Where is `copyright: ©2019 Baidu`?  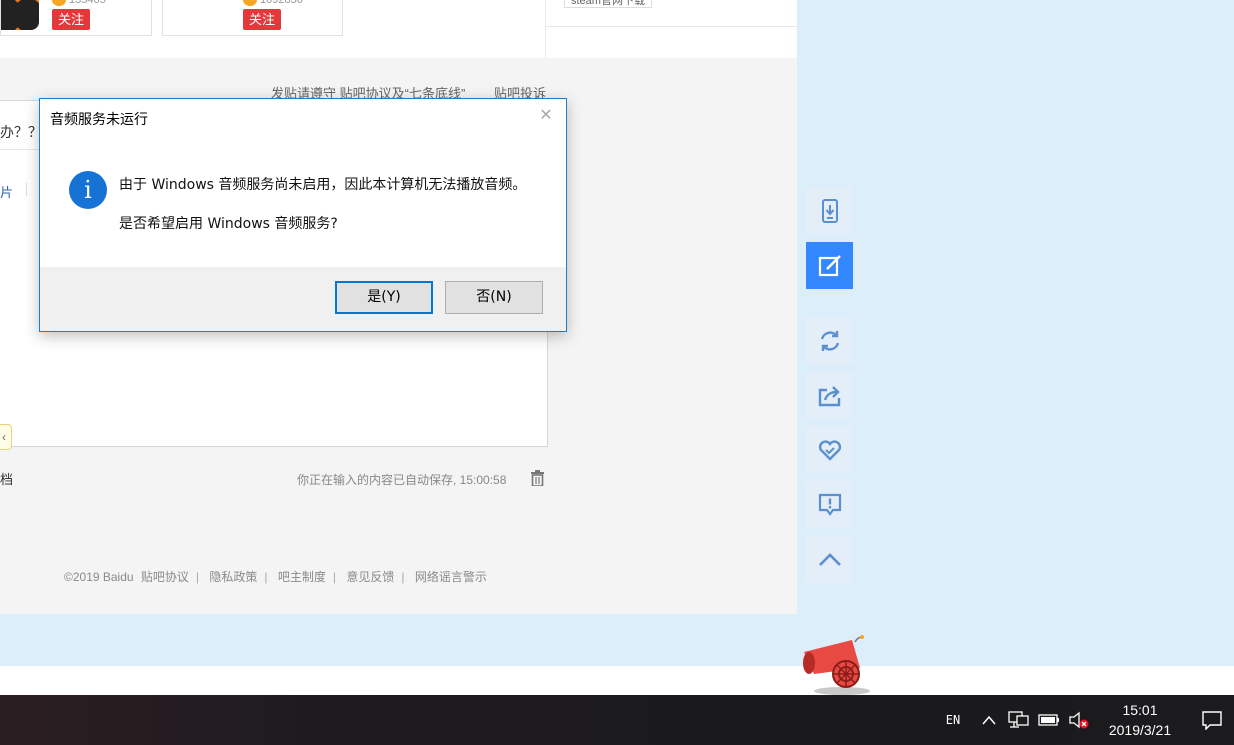 copyright: ©2019 Baidu is located at coordinates (99, 577).